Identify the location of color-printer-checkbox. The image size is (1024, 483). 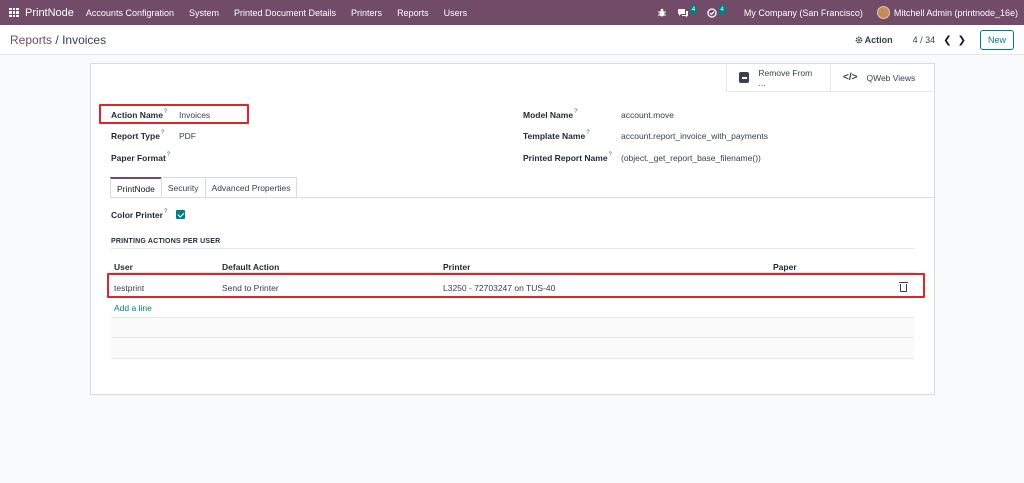
(180, 214).